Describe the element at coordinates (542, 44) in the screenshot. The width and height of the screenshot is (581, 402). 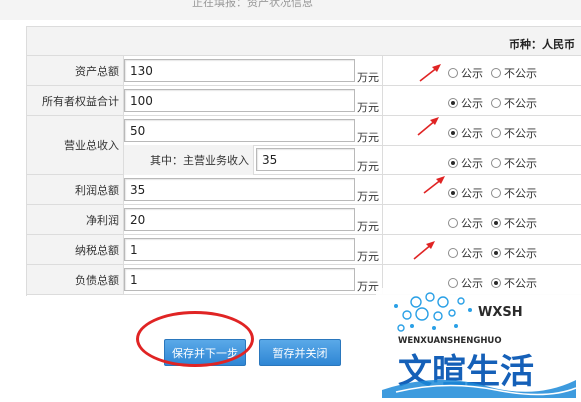
I see `currency-label: 币种：人民币` at that location.